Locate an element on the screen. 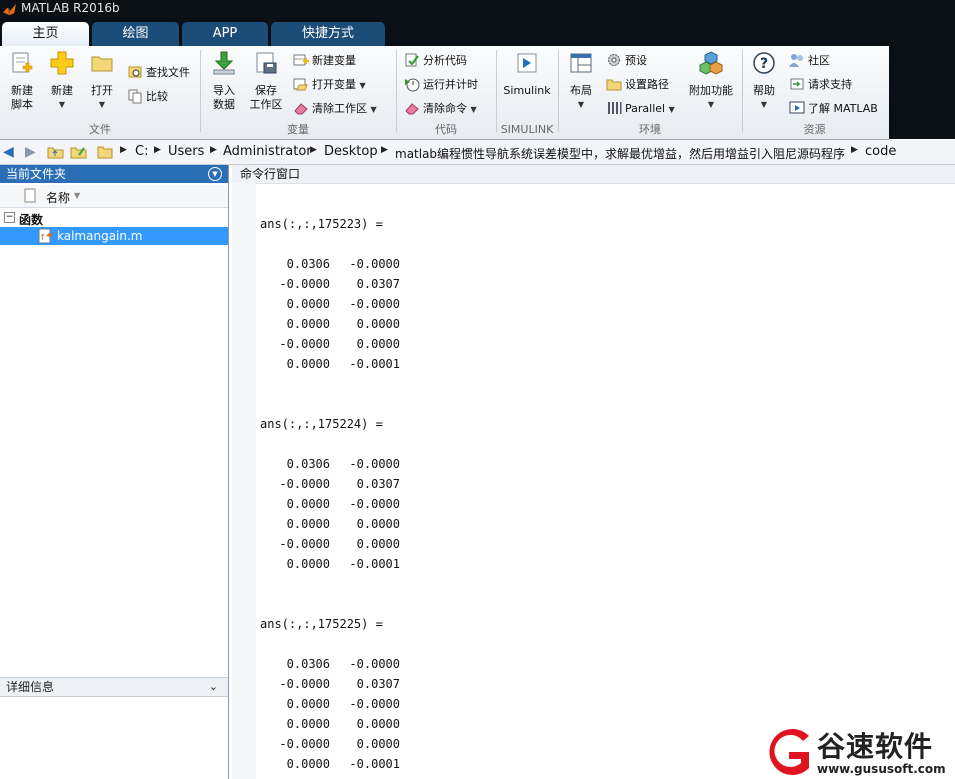 The image size is (955, 779). folder-icon is located at coordinates (105, 152).